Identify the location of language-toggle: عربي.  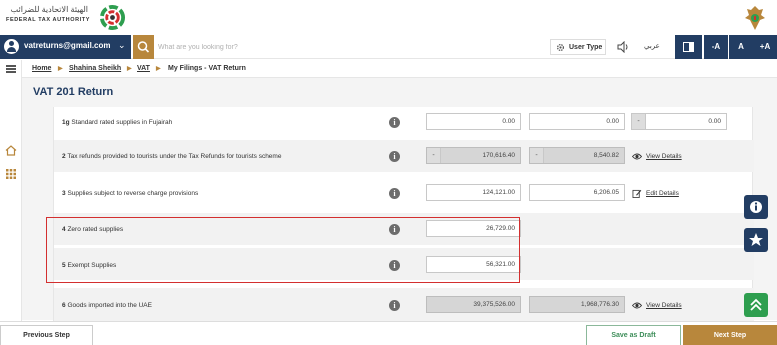
(652, 46).